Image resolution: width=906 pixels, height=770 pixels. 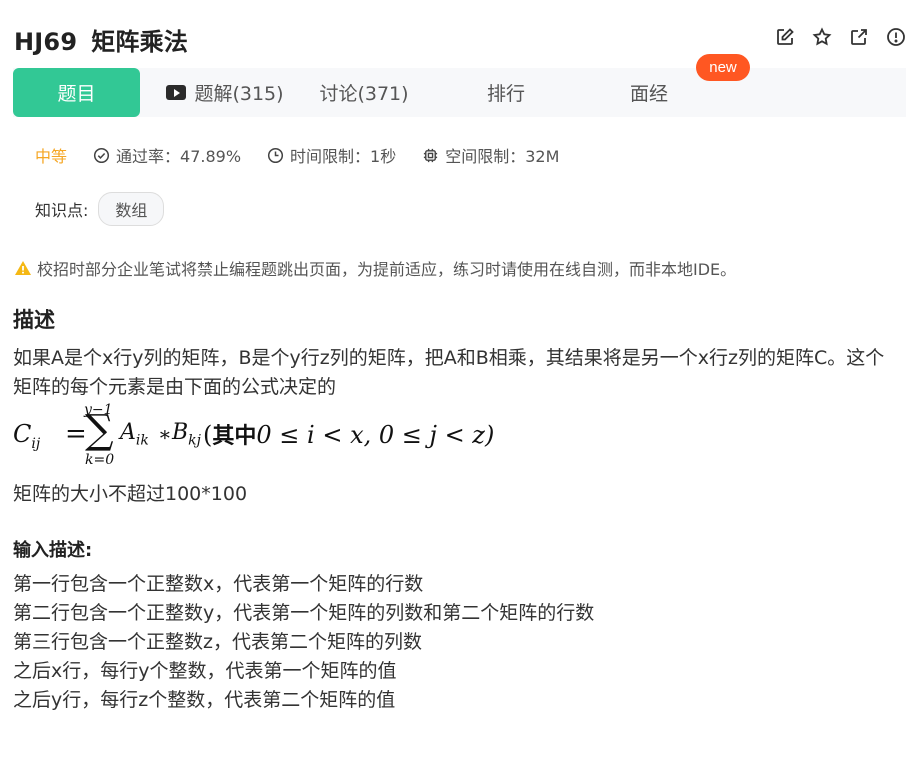 What do you see at coordinates (784, 36) in the screenshot?
I see `edit-icon` at bounding box center [784, 36].